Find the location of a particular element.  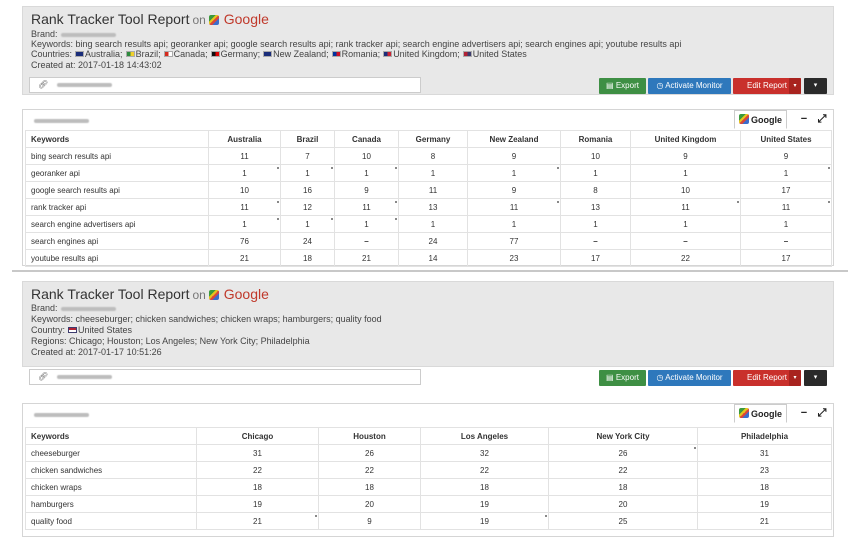

column-header: Germany is located at coordinates (433, 139).